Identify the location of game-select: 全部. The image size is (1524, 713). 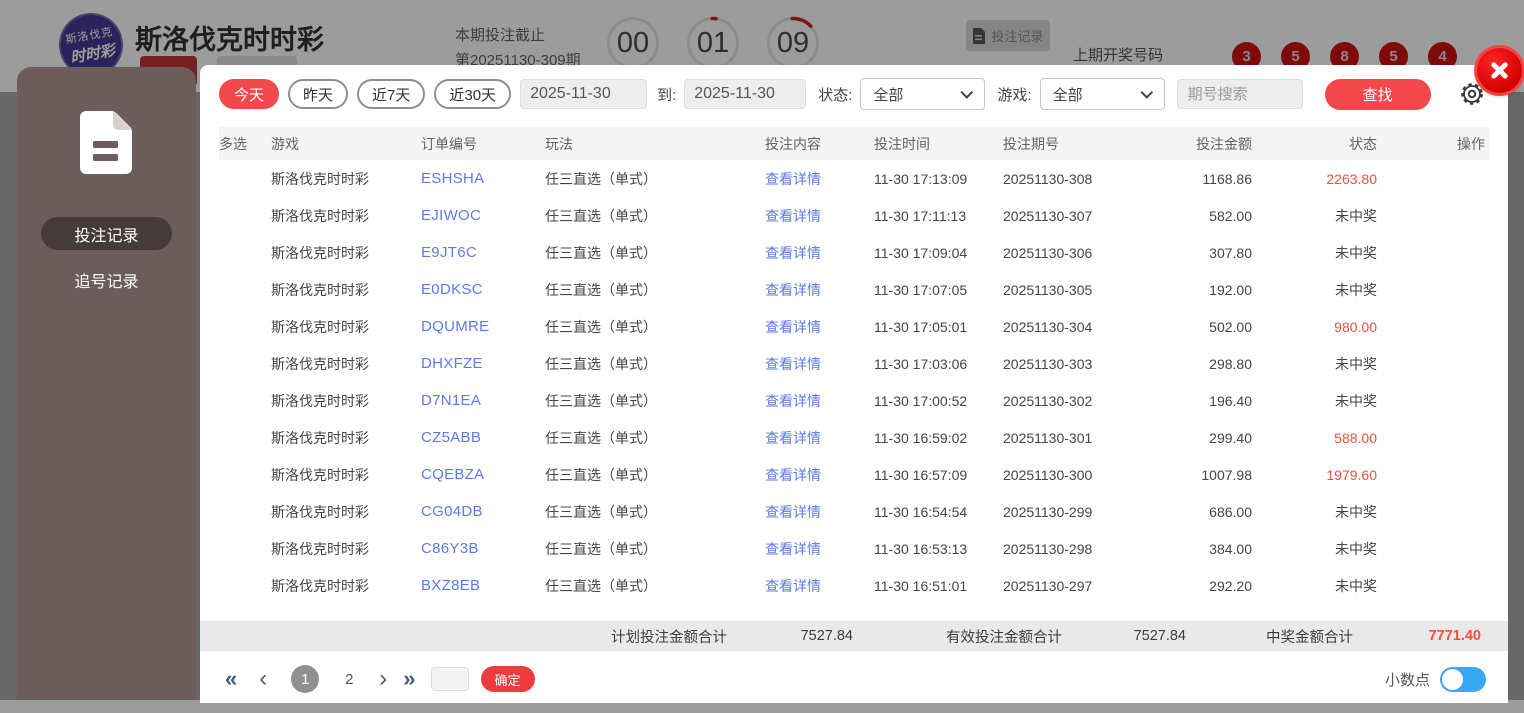
(1102, 94).